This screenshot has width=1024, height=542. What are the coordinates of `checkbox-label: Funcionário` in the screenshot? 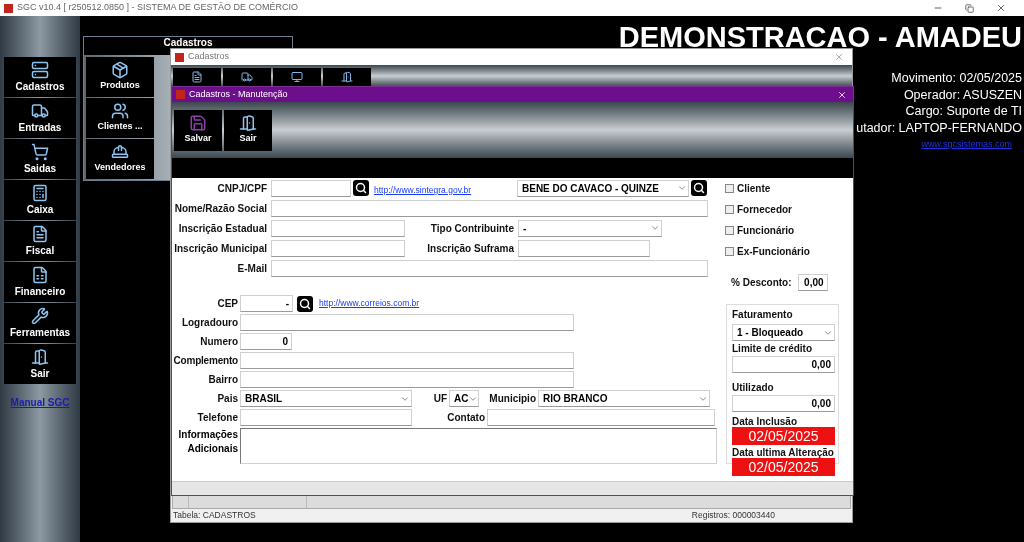 It's located at (766, 231).